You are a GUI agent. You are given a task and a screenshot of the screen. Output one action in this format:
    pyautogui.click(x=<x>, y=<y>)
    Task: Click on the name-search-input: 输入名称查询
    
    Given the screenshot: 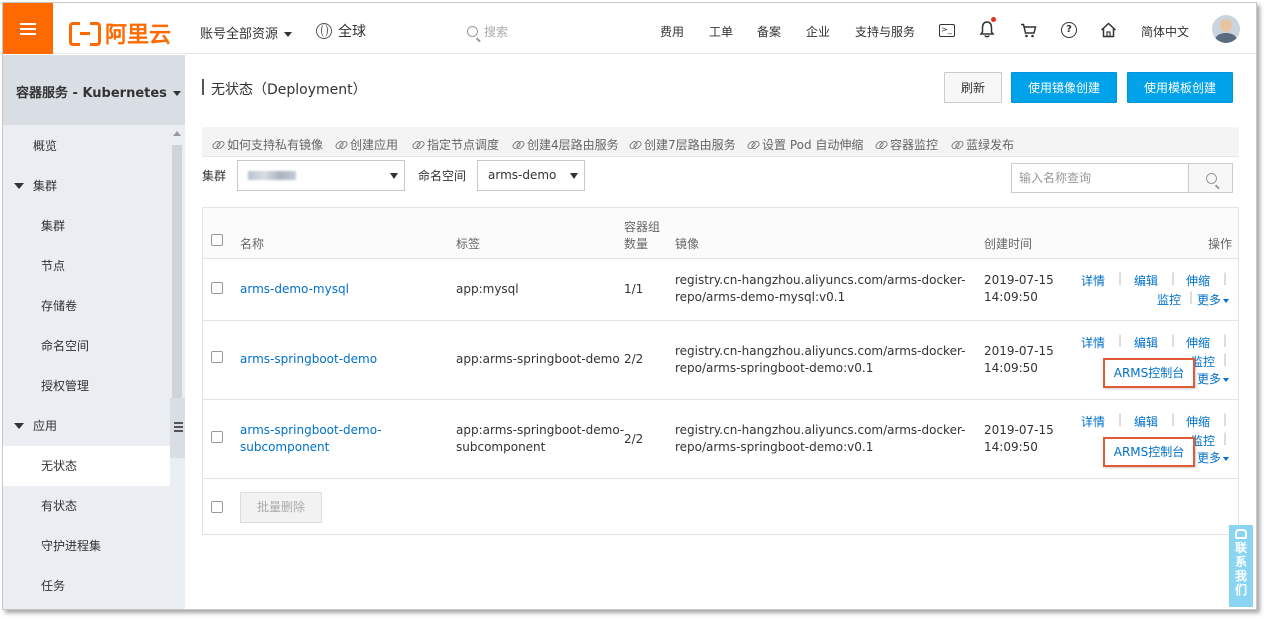 What is the action you would take?
    pyautogui.click(x=1100, y=178)
    